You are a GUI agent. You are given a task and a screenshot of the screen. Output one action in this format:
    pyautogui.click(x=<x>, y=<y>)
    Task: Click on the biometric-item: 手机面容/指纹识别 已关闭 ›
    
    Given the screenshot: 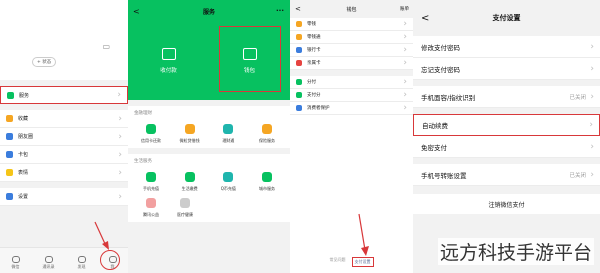 What is the action you would take?
    pyautogui.click(x=506, y=97)
    